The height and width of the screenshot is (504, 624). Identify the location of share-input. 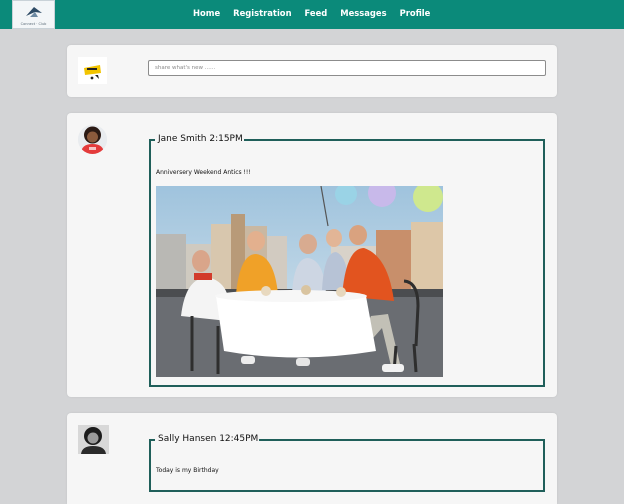
(347, 68).